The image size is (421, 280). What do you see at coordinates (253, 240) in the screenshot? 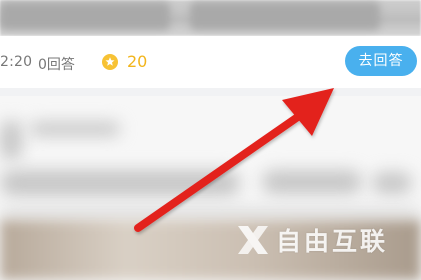
I see `x-logo-icon` at bounding box center [253, 240].